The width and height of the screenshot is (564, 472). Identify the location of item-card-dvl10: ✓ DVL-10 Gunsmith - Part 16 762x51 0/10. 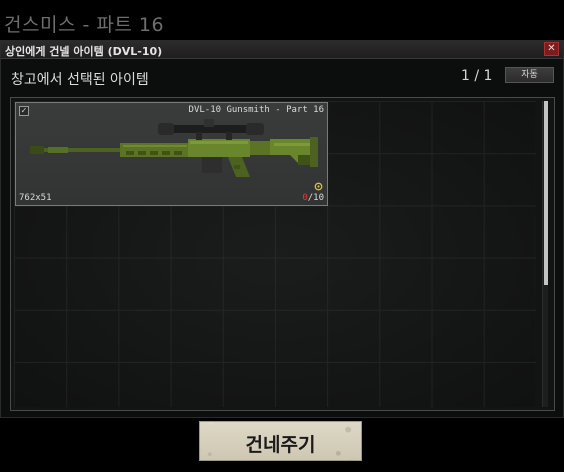
(171, 154).